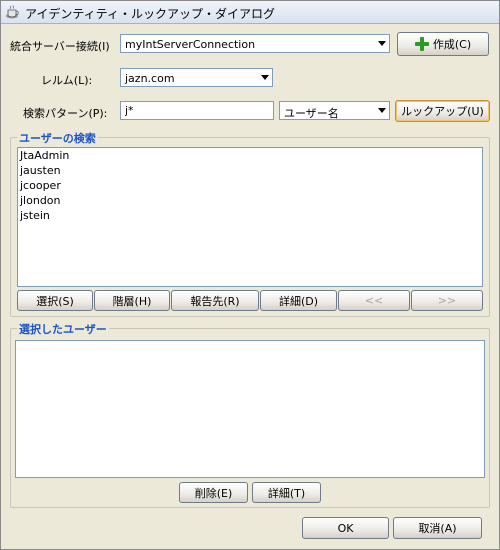 The image size is (500, 550). Describe the element at coordinates (250, 170) in the screenshot. I see `list-item: jausten` at that location.